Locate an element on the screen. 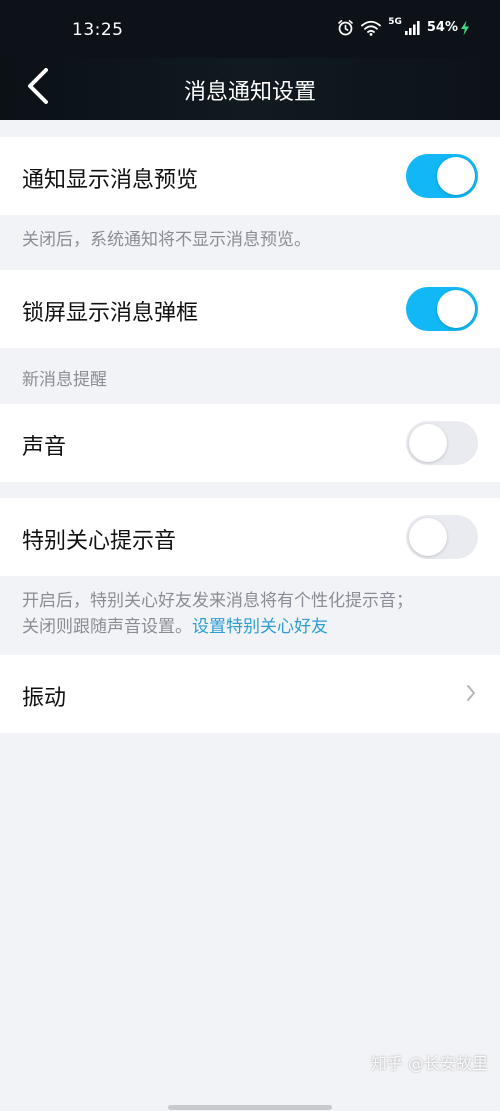 Image resolution: width=500 pixels, height=1111 pixels. message-preview-description: 关闭后，系统通知将不显示消息预览。 is located at coordinates (166, 240).